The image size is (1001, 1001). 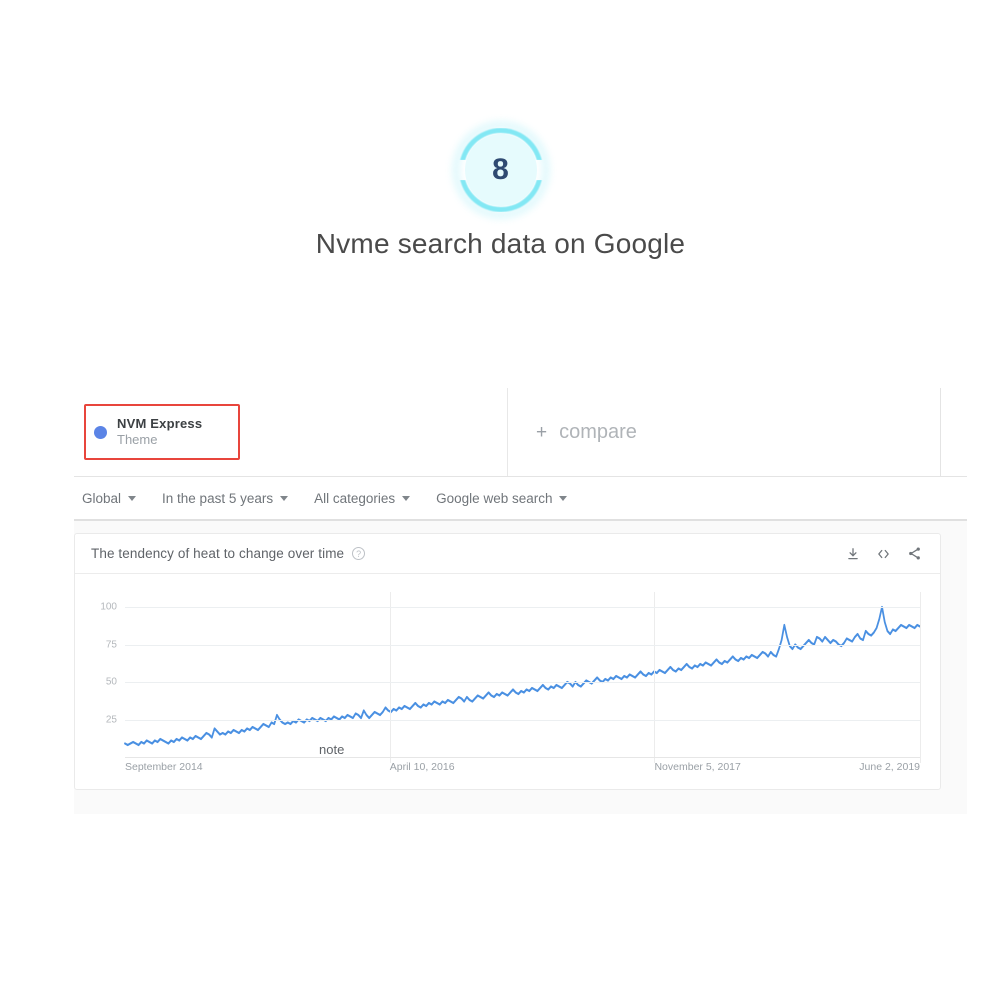 What do you see at coordinates (162, 432) in the screenshot?
I see `search-term-box: NVM Express Theme` at bounding box center [162, 432].